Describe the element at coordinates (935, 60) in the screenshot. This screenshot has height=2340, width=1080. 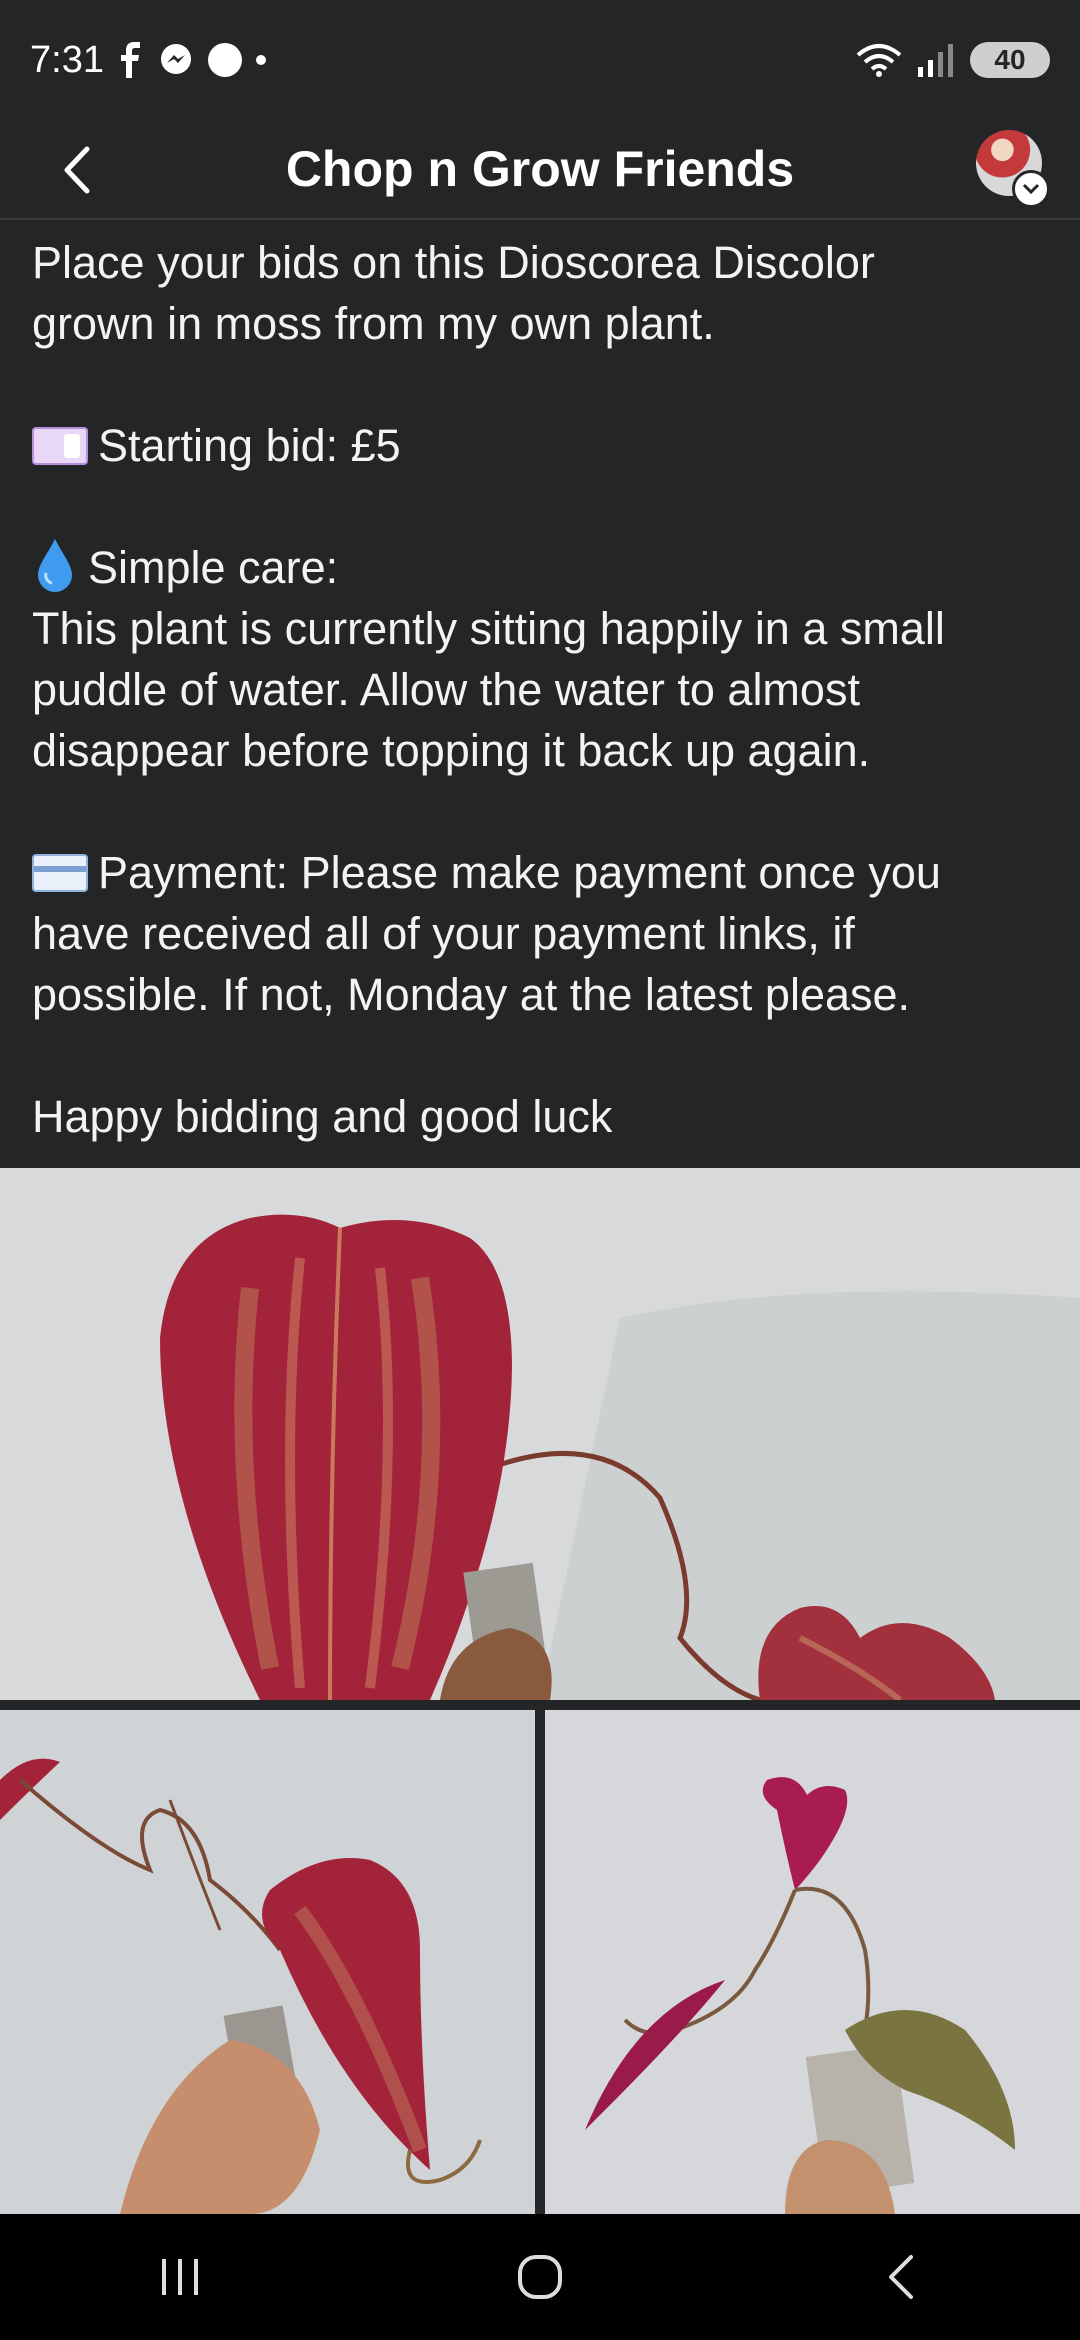
I see `signal-icon` at that location.